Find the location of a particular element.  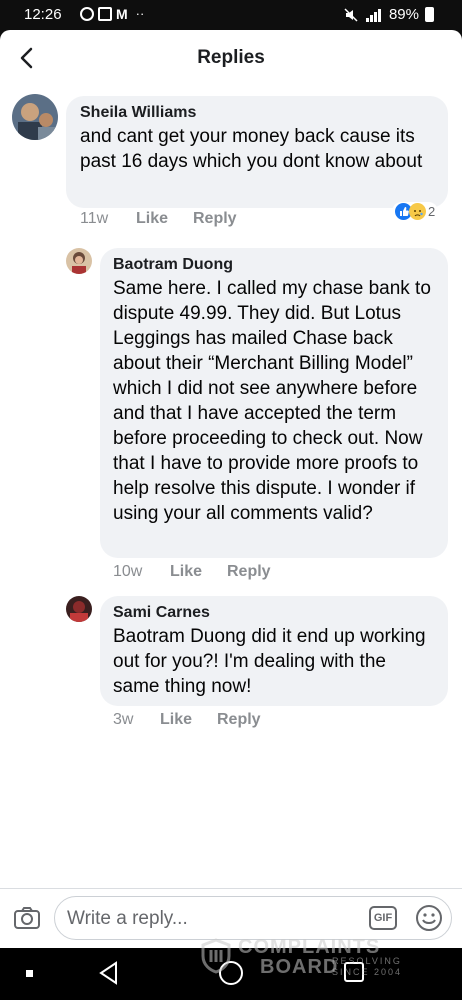

comment-author: Sami Carnes is located at coordinates (274, 613).